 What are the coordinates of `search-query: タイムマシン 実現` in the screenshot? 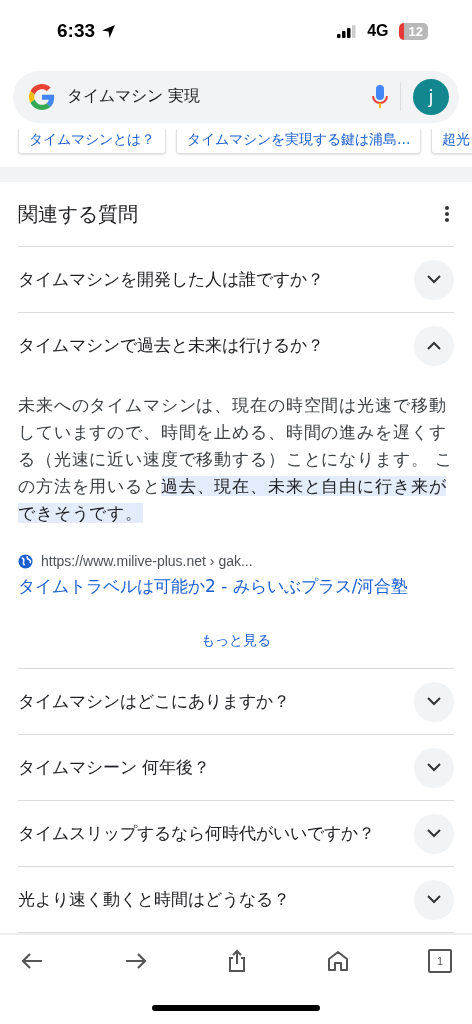 It's located at (134, 97).